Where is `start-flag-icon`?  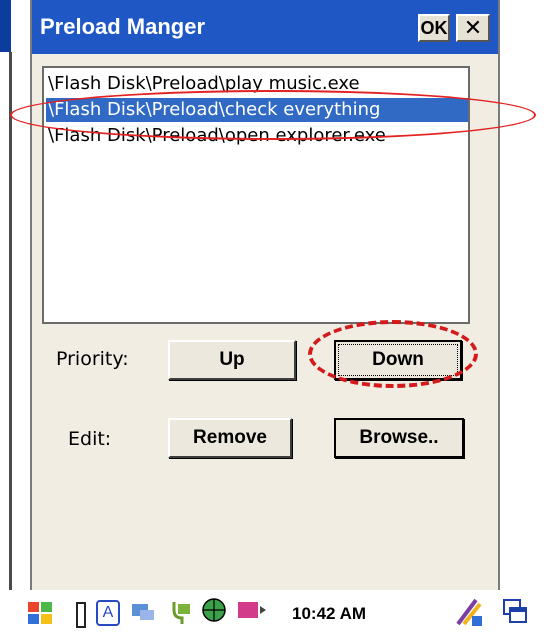 start-flag-icon is located at coordinates (41, 614).